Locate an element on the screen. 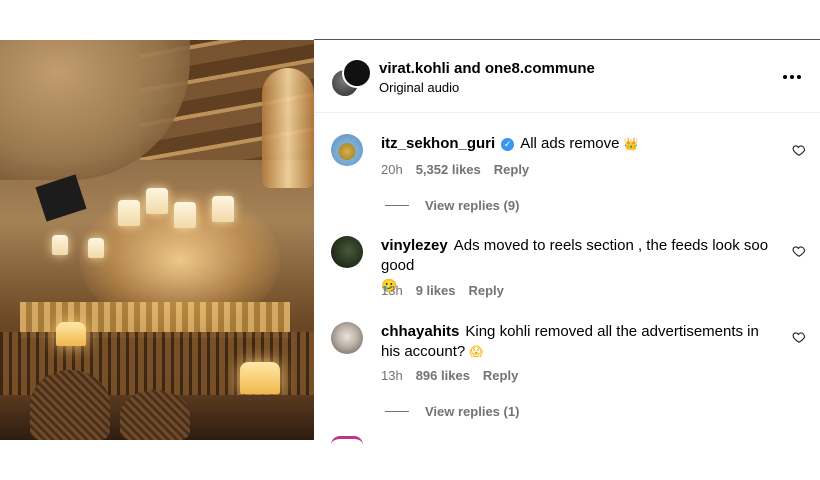 The width and height of the screenshot is (820, 480). crown-emoji: 👑 is located at coordinates (631, 144).